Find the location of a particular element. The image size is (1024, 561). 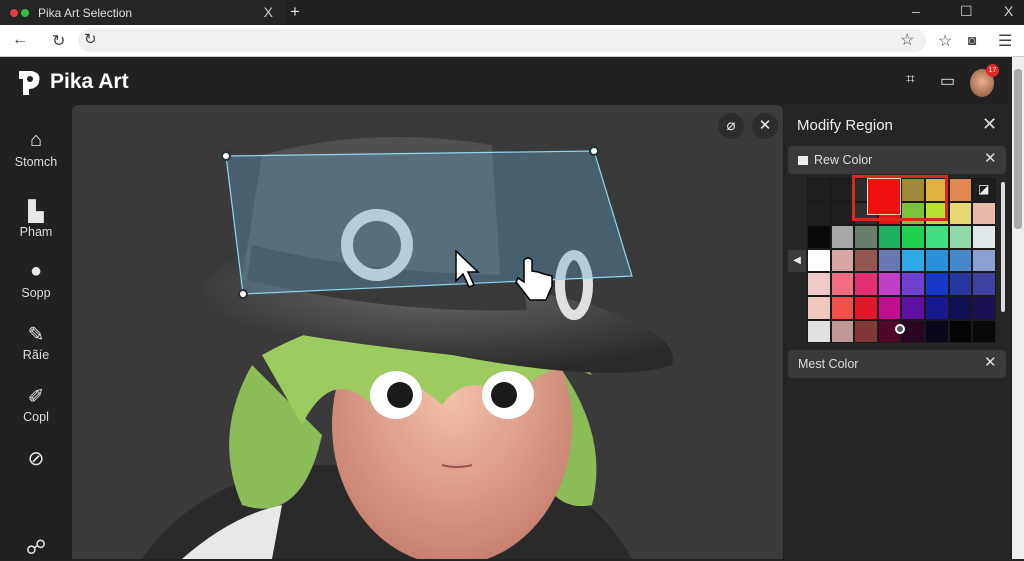

sidebar-item-stomch: ⌂ Stomch is located at coordinates (36, 149).